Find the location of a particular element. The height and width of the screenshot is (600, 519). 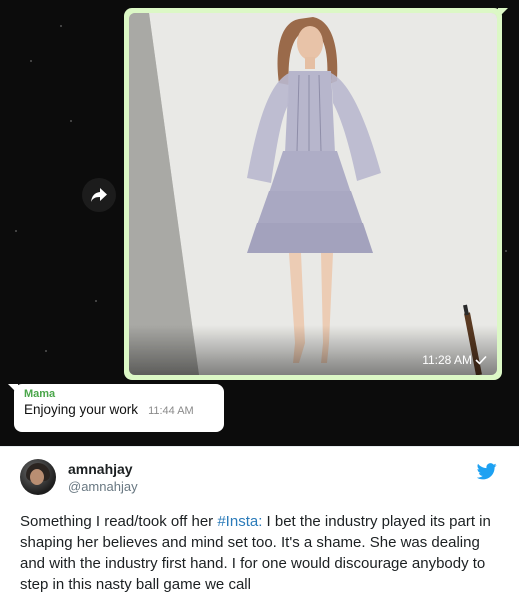

forward-button is located at coordinates (99, 195).